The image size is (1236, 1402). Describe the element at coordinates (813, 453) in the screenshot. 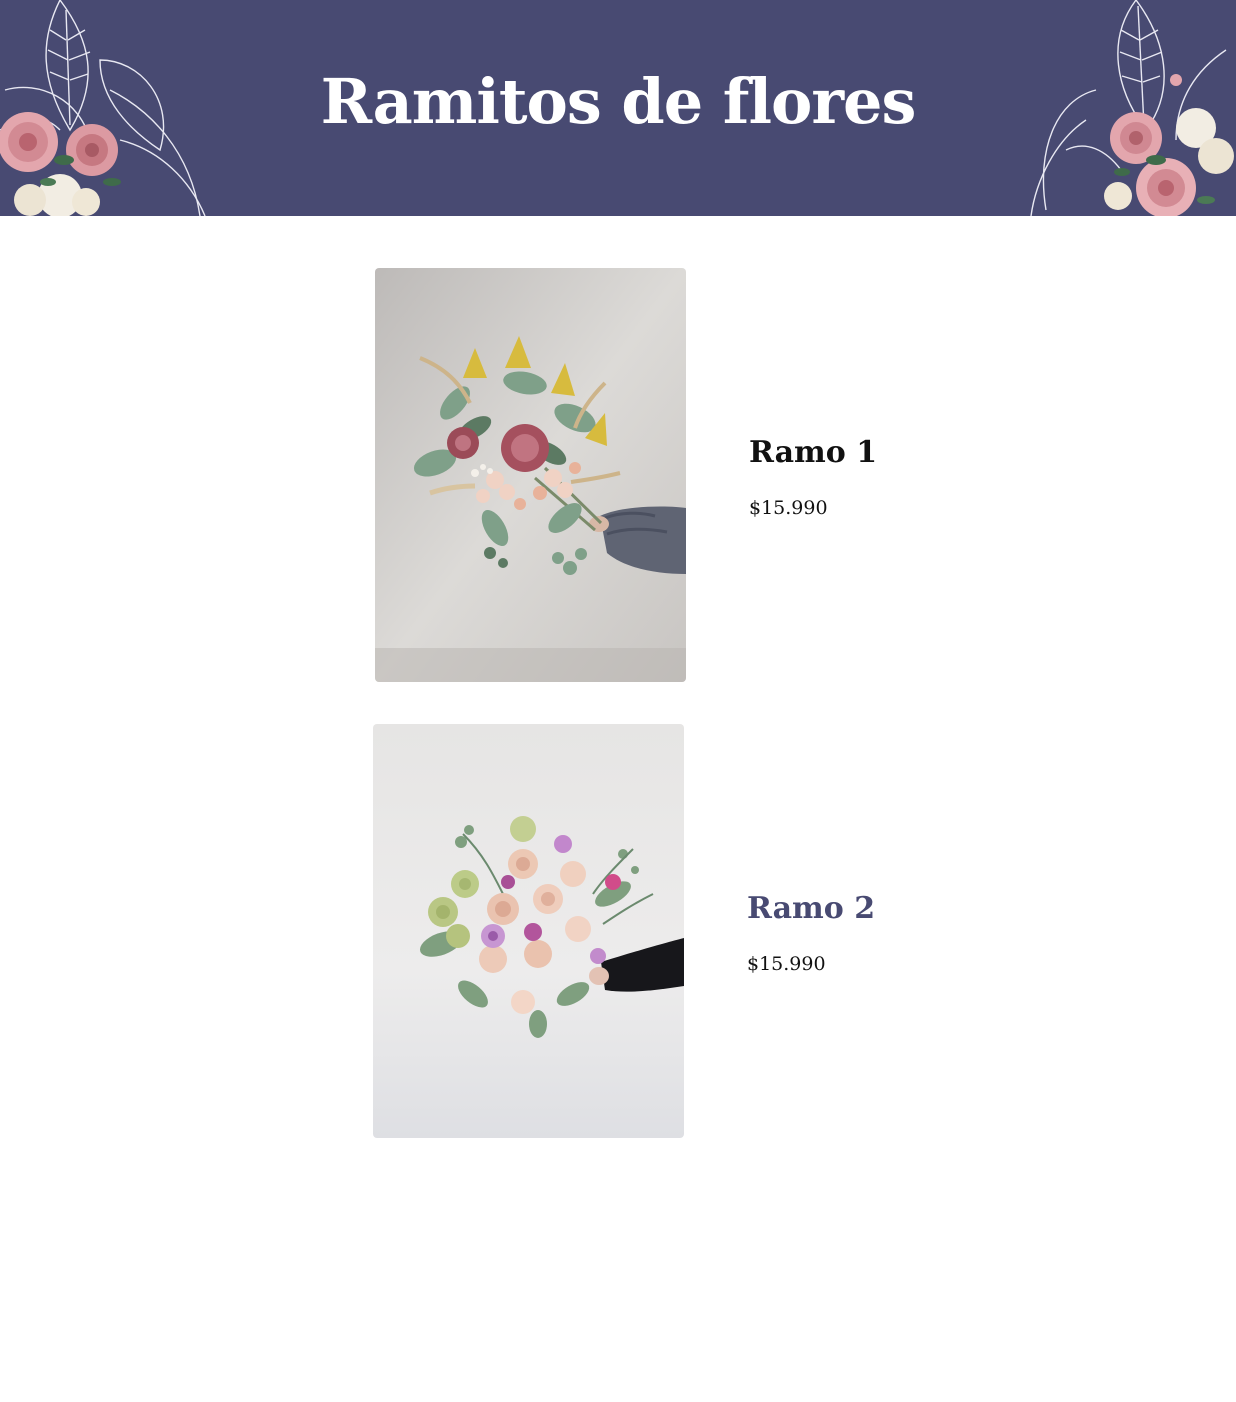

I see `product-name: Ramo 1` at that location.